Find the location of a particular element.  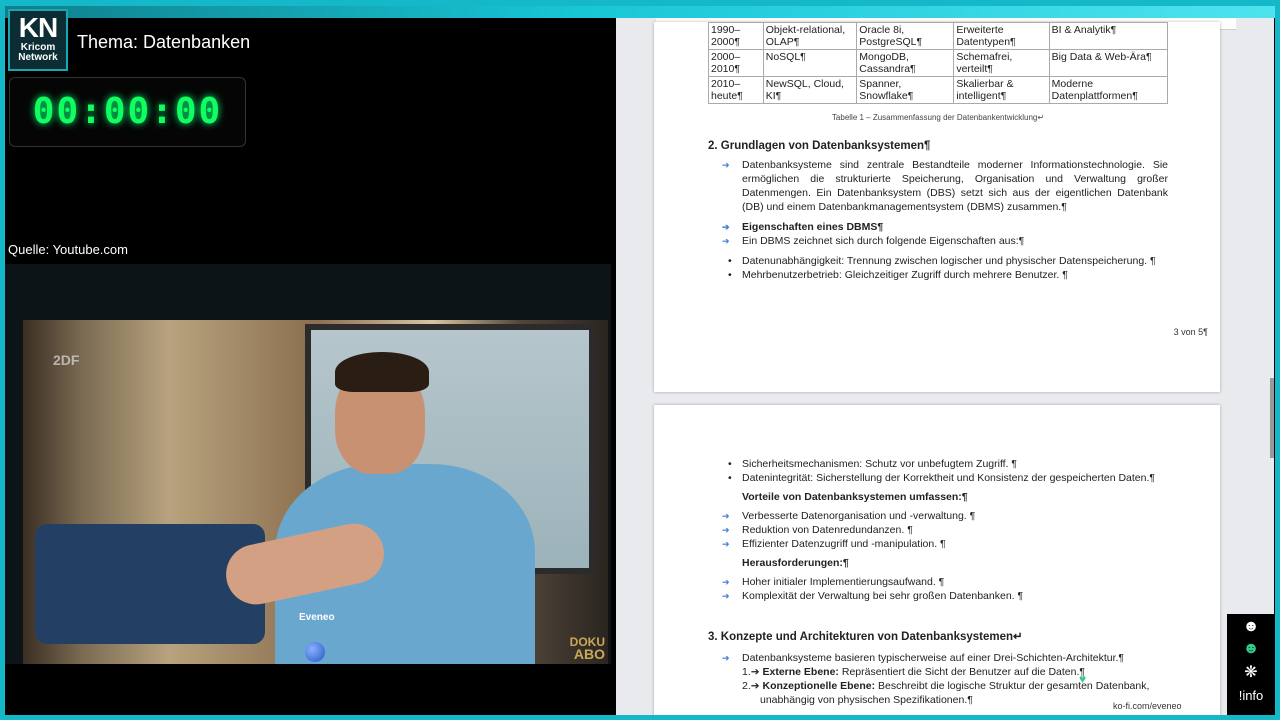

table-cell: Moderne Datenplattformen¶ is located at coordinates (1108, 90).